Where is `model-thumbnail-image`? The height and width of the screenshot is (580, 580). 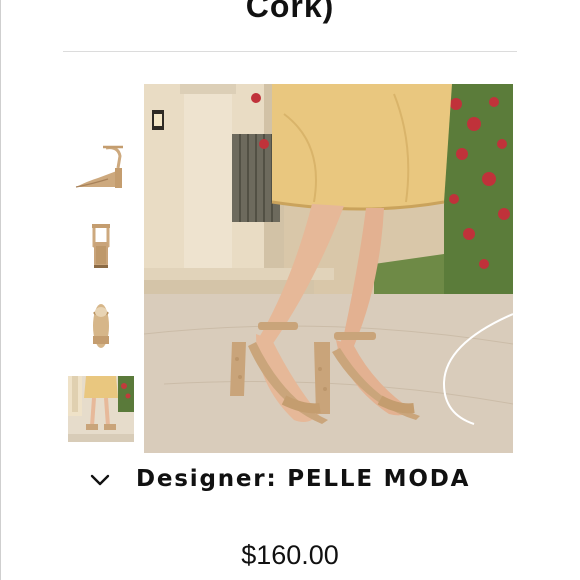 model-thumbnail-image is located at coordinates (101, 409).